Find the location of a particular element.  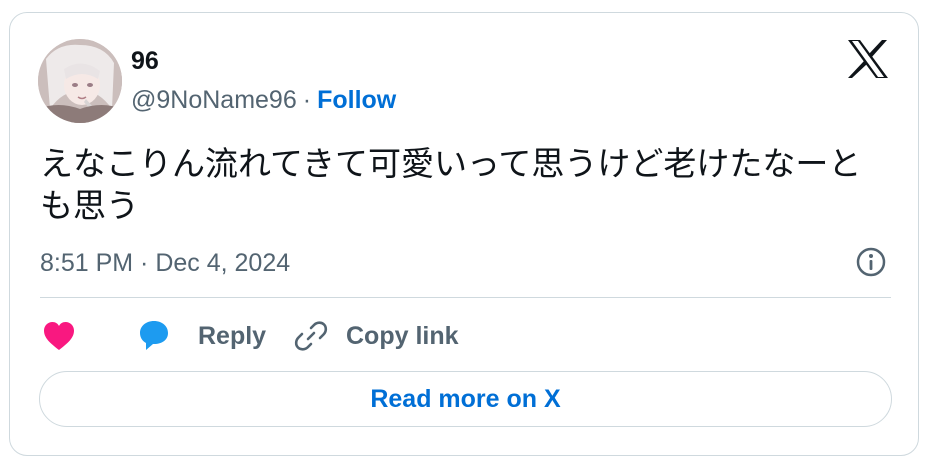

copy-link-button: Copy link is located at coordinates (376, 336).